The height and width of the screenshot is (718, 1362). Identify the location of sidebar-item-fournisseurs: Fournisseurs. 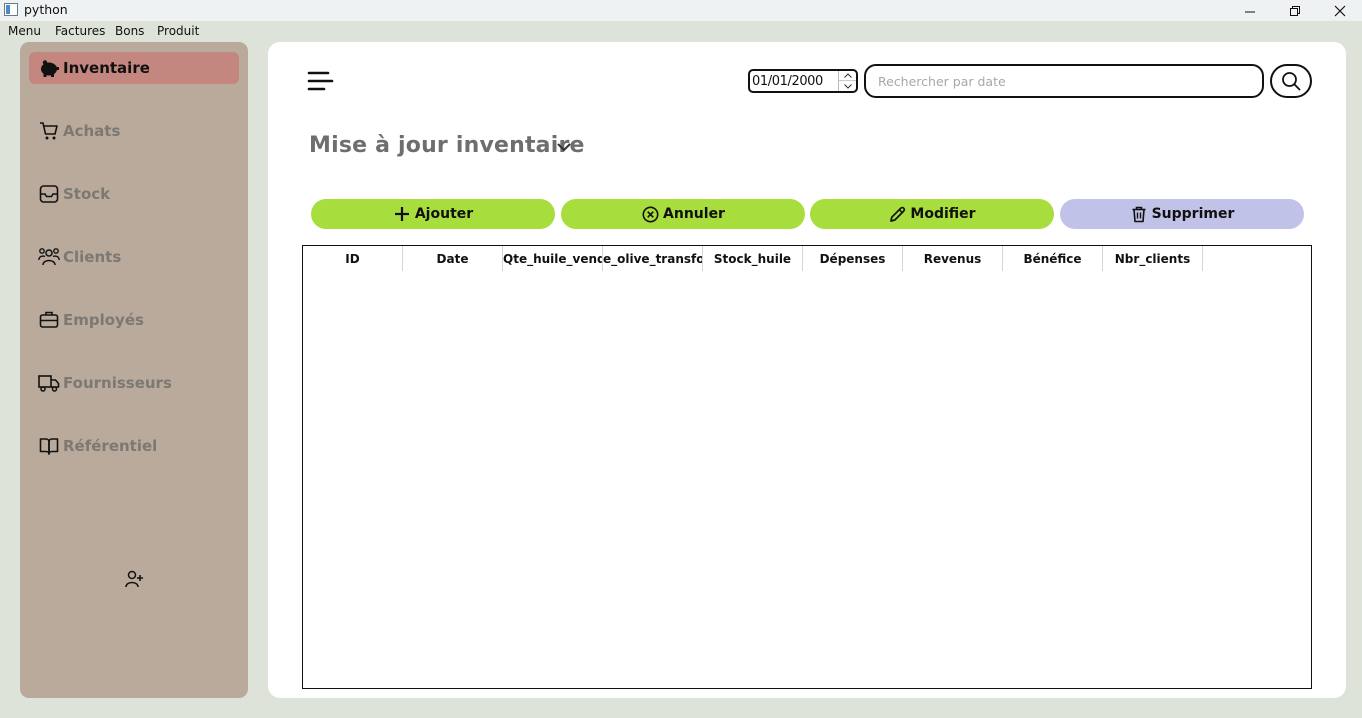
(134, 383).